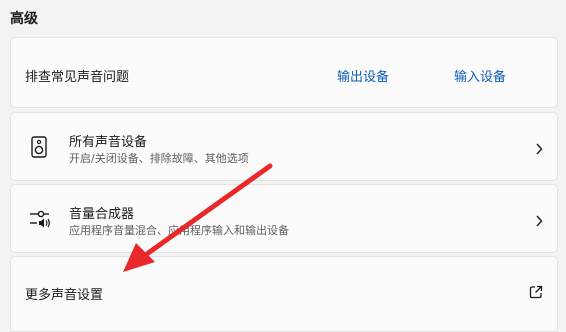  I want to click on all-sound-devices-subtitle: 开启/关闭设备、排除故障、其他选项, so click(159, 158).